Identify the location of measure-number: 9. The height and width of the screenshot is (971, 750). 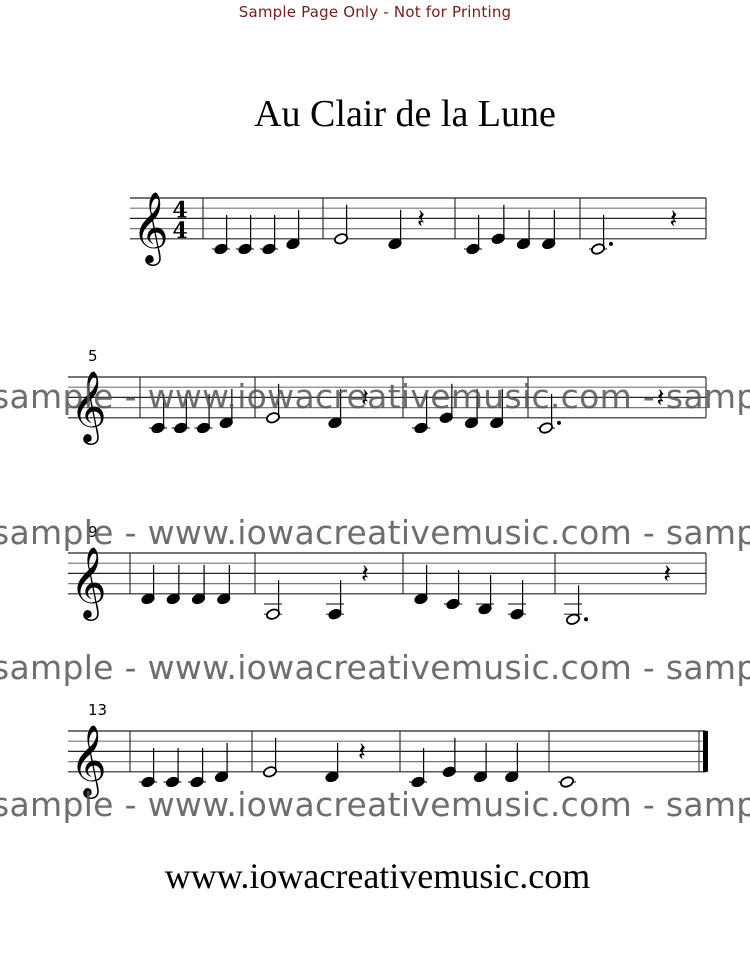
(93, 532).